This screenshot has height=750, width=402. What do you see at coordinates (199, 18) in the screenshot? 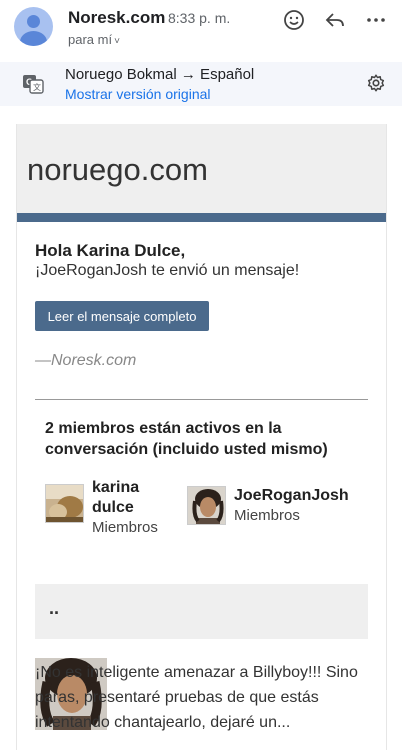
I see `sent-time: 8:33 p. m.` at bounding box center [199, 18].